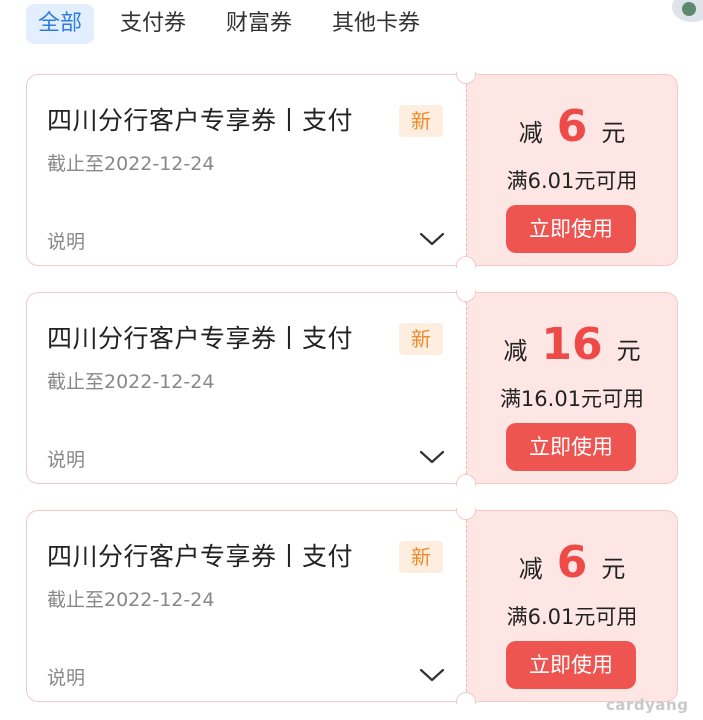 This screenshot has width=703, height=720. What do you see at coordinates (60, 24) in the screenshot?
I see `tab-all: 全部` at bounding box center [60, 24].